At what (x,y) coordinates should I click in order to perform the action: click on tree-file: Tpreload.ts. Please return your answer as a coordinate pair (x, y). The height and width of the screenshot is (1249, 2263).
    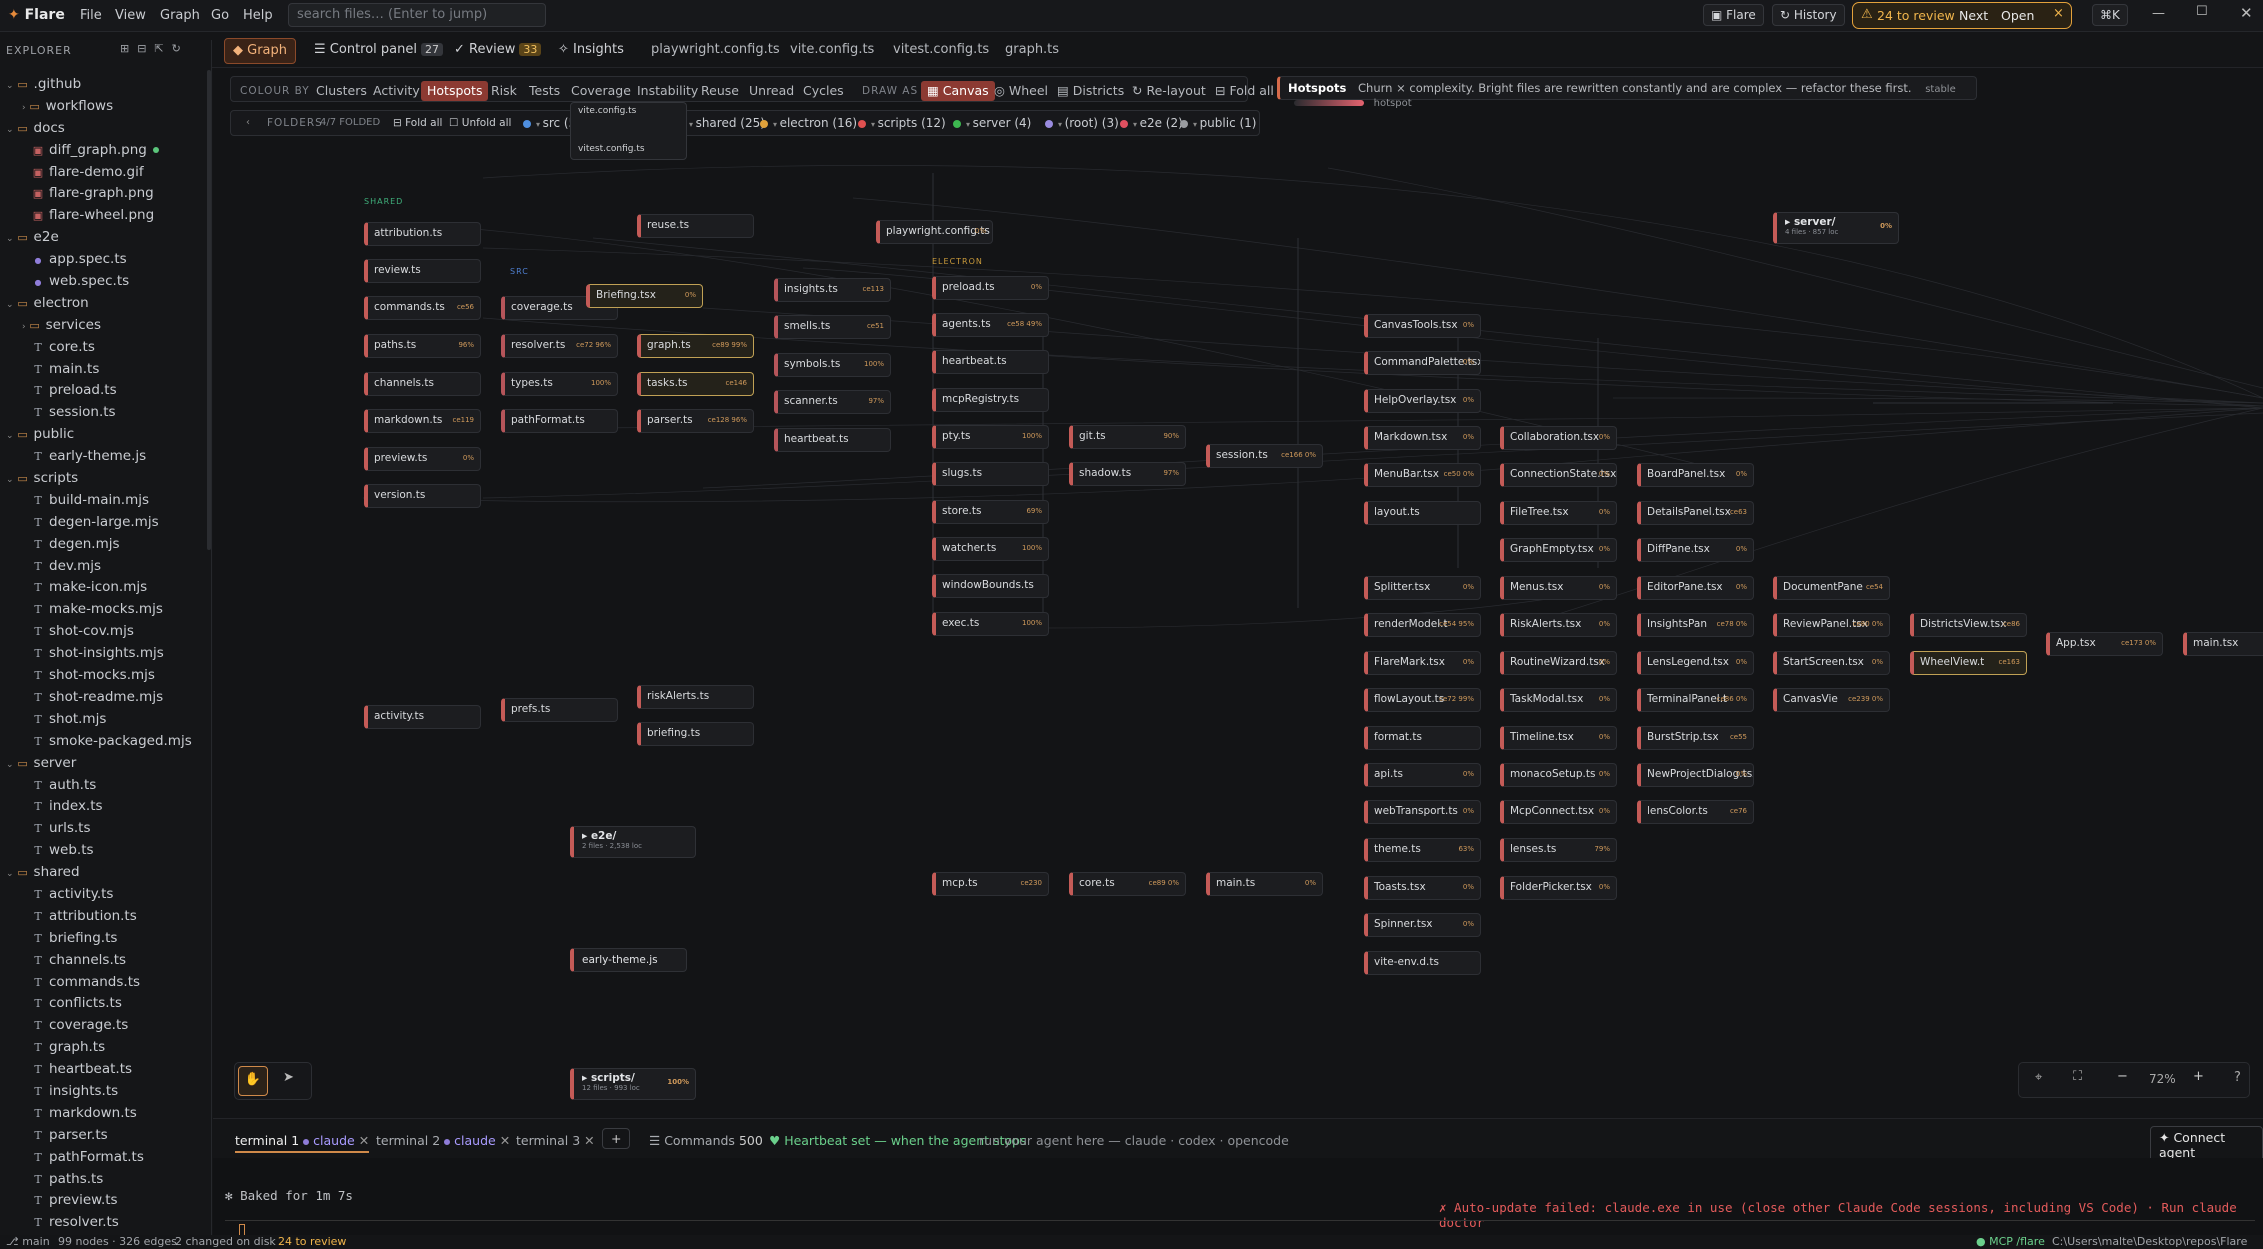
    Looking at the image, I should click on (106, 391).